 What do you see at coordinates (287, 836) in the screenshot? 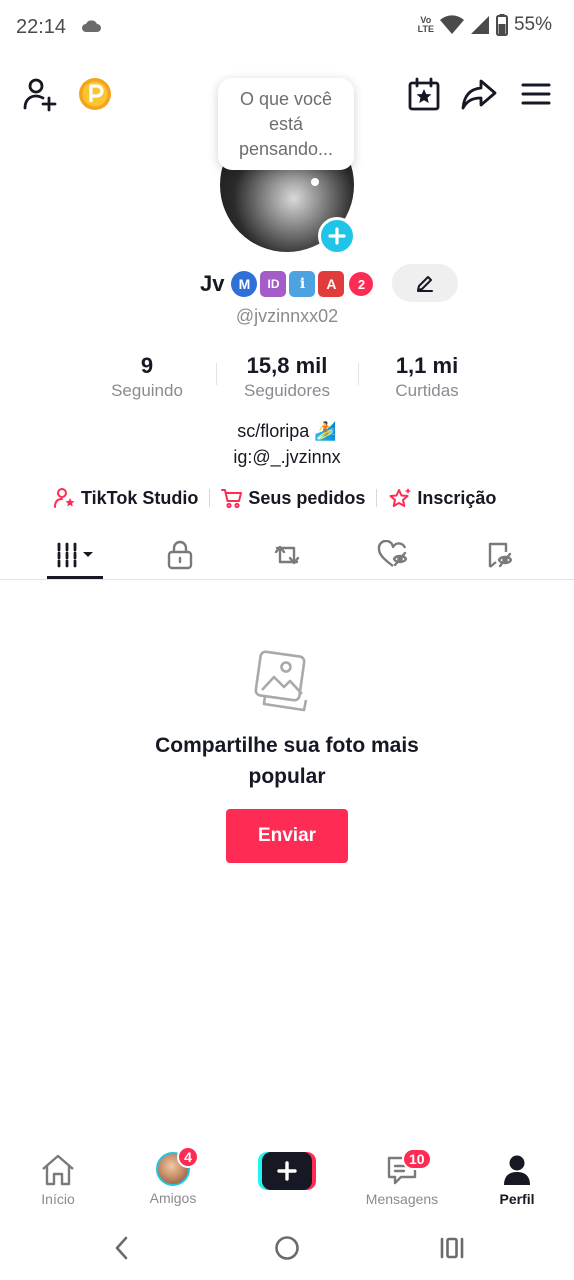
I see `upload-button: Enviar` at bounding box center [287, 836].